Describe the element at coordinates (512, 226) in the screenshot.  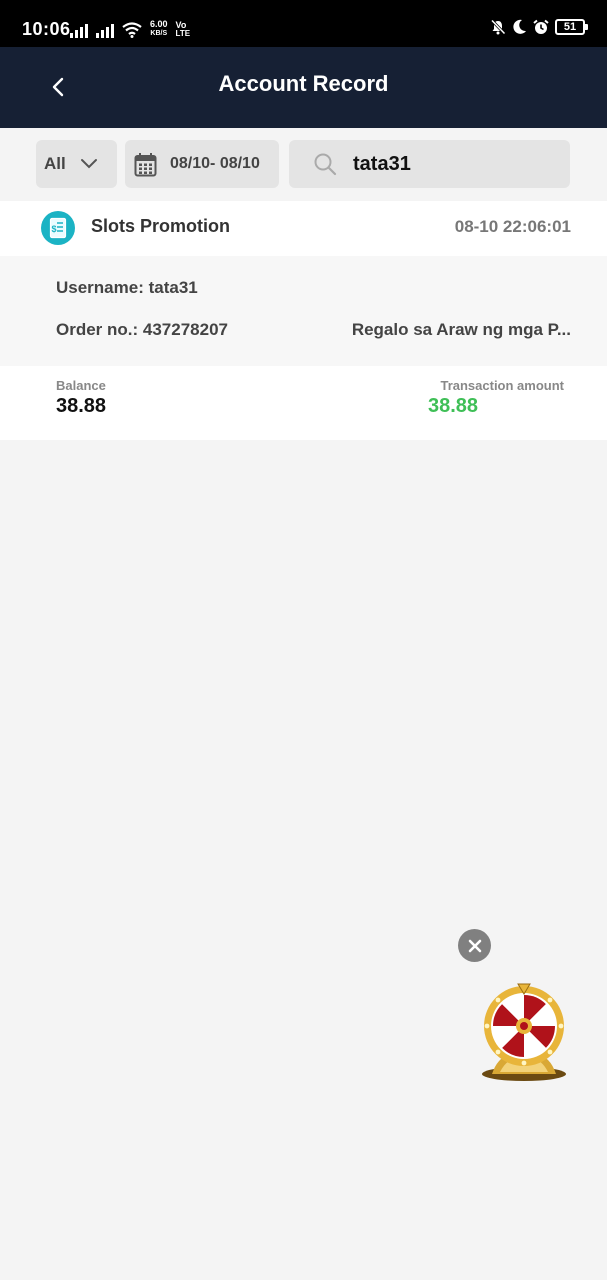
I see `record-timestamp: 08-10 22:06:01` at that location.